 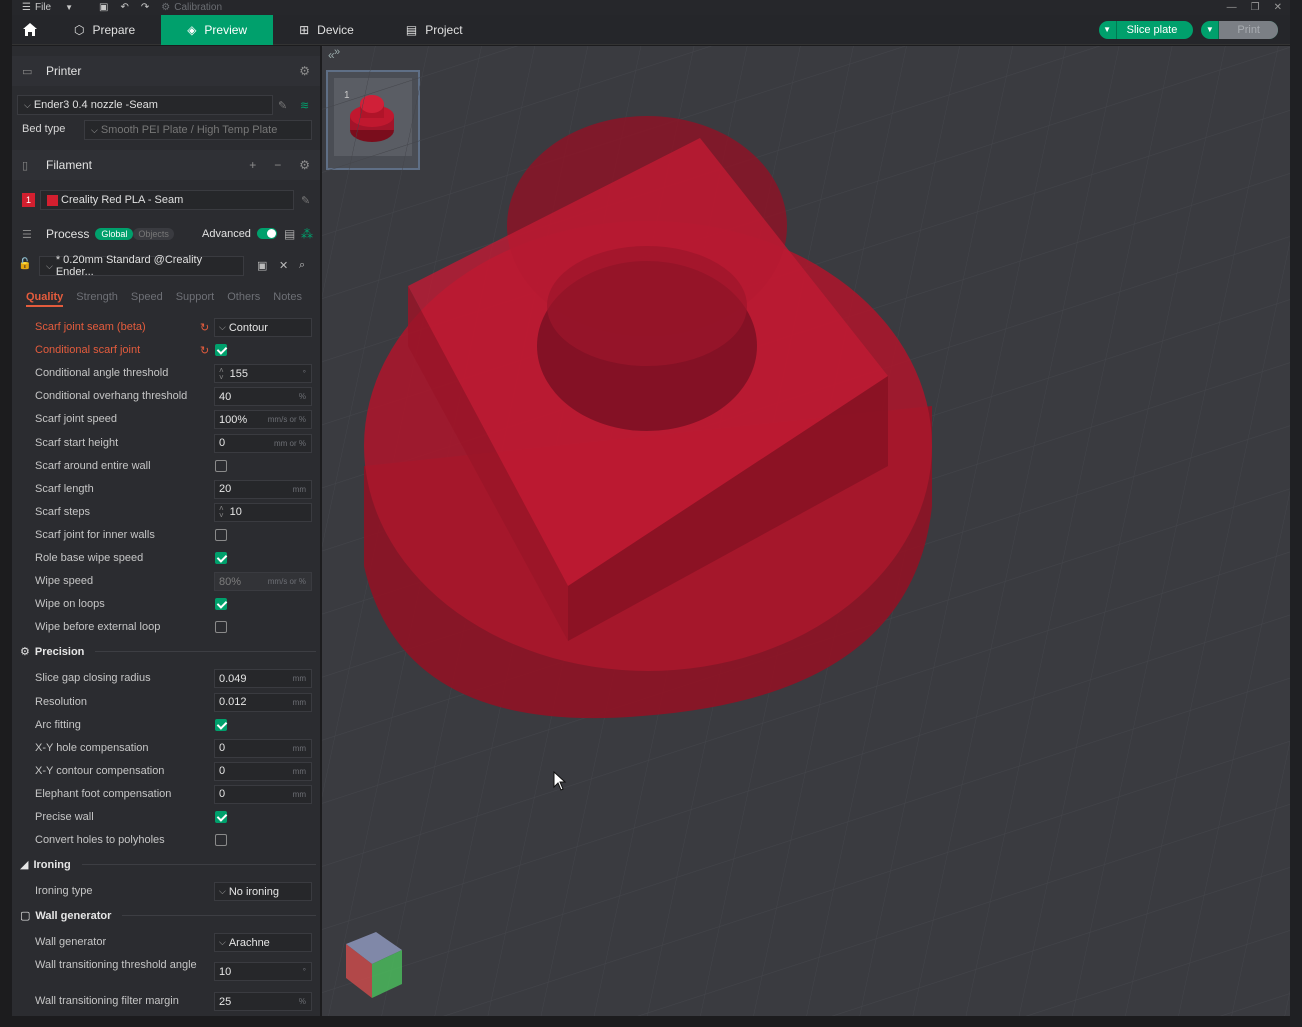 I want to click on setting-select: ⌵ No ironing, so click(x=263, y=892).